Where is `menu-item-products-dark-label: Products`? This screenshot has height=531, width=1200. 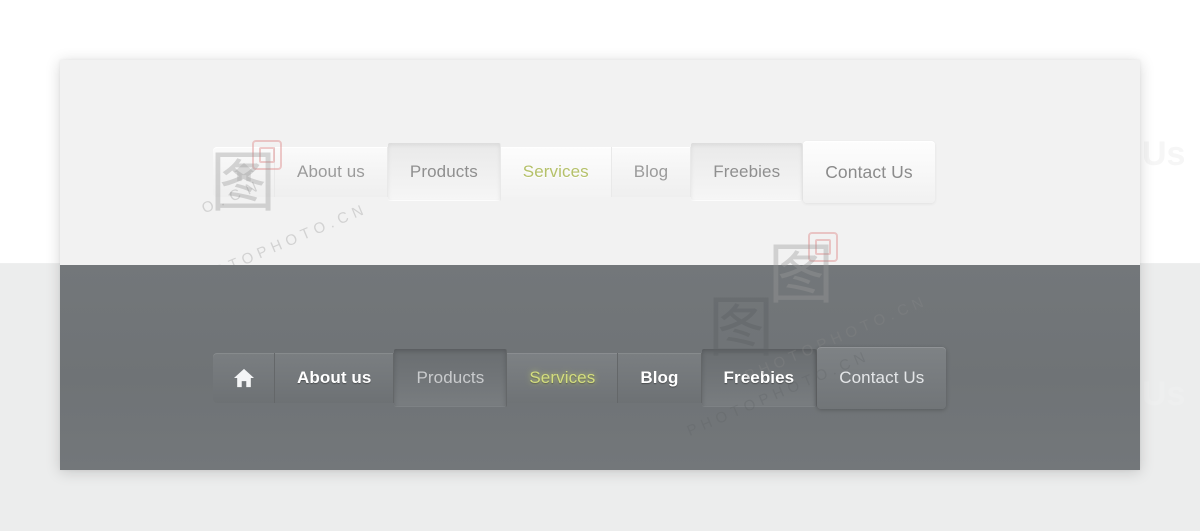
menu-item-products-dark-label: Products is located at coordinates (450, 377).